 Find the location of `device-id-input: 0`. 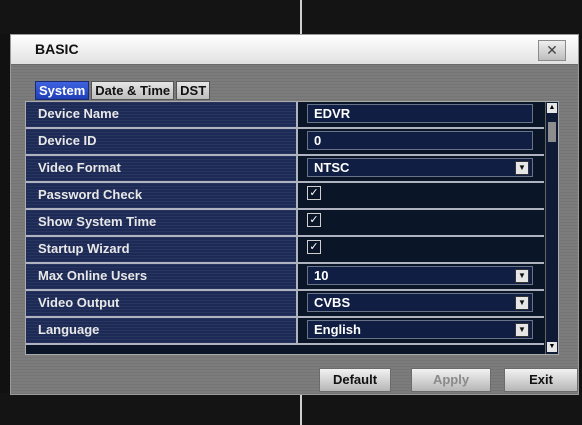

device-id-input: 0 is located at coordinates (420, 140).